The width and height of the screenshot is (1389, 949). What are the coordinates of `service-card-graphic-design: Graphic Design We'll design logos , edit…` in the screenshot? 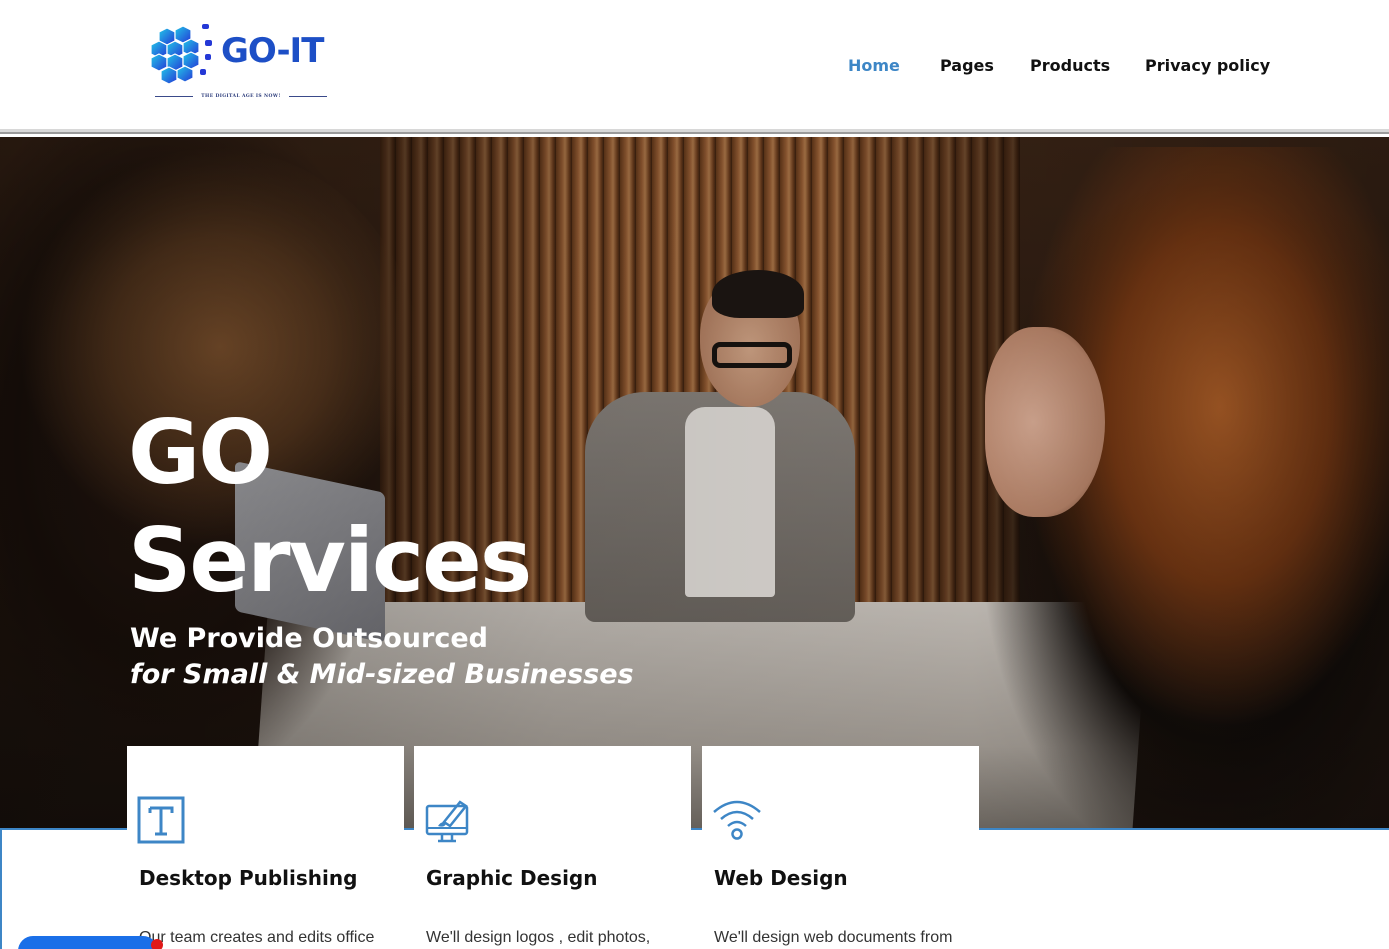 It's located at (552, 847).